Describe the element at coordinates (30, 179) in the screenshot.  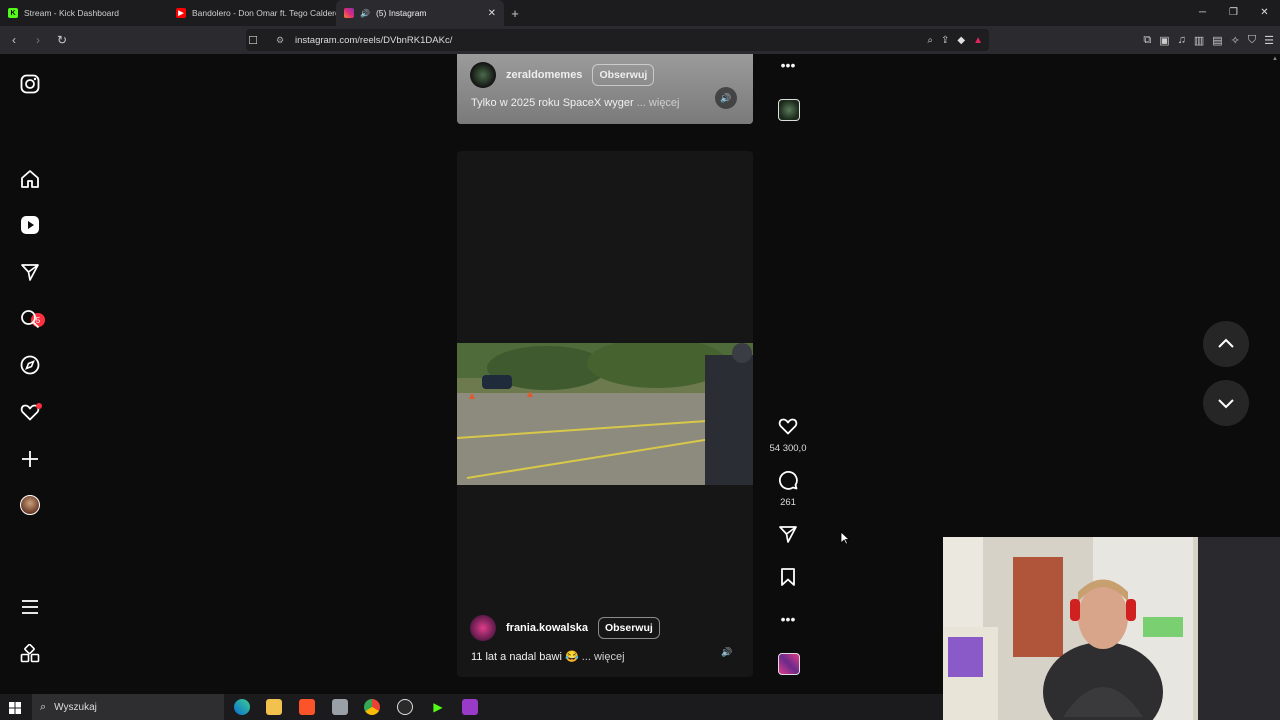
I see `home-icon` at that location.